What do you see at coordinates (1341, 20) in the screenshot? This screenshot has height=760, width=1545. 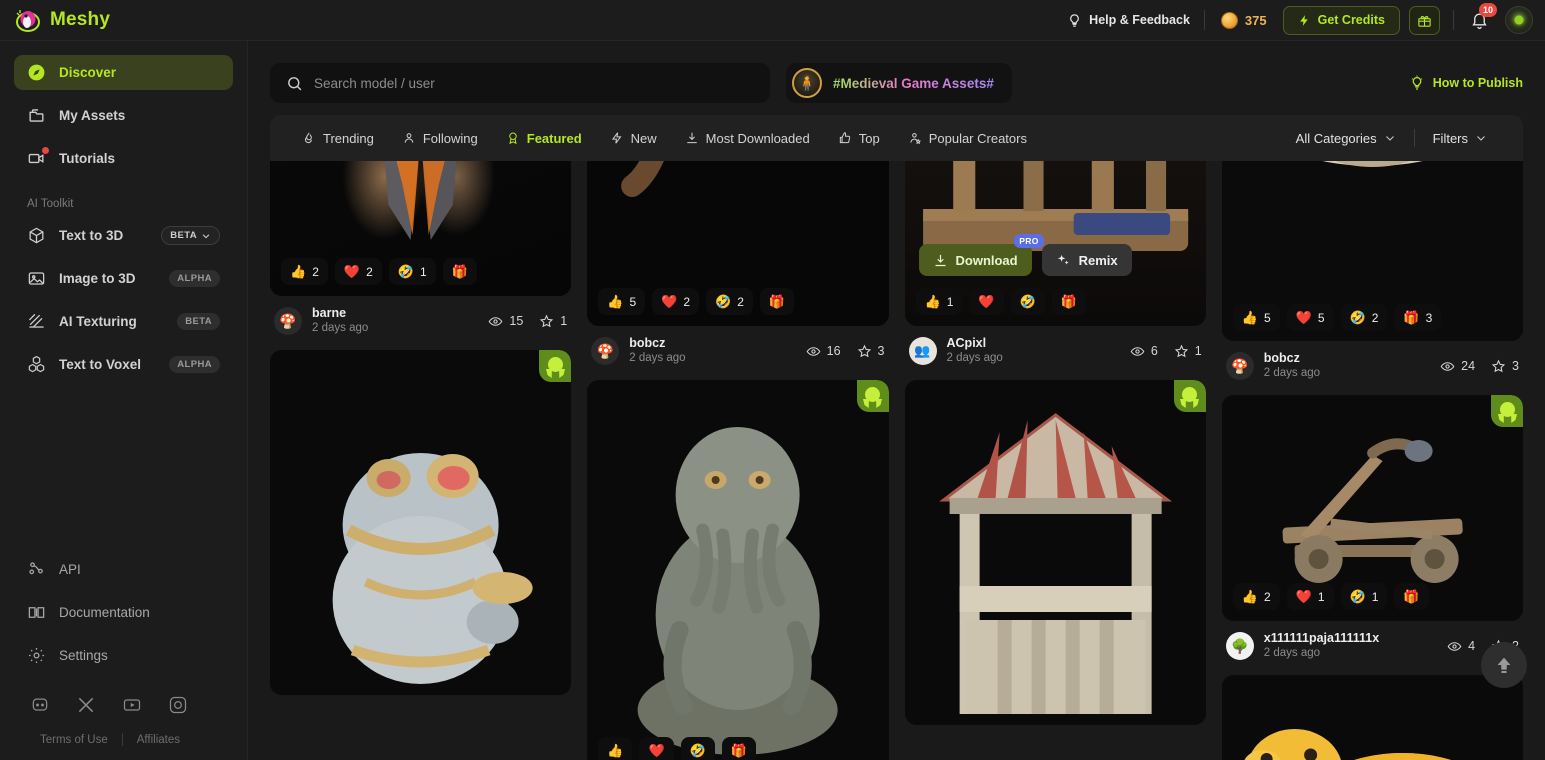 I see `get-credits-button: Get Credits` at bounding box center [1341, 20].